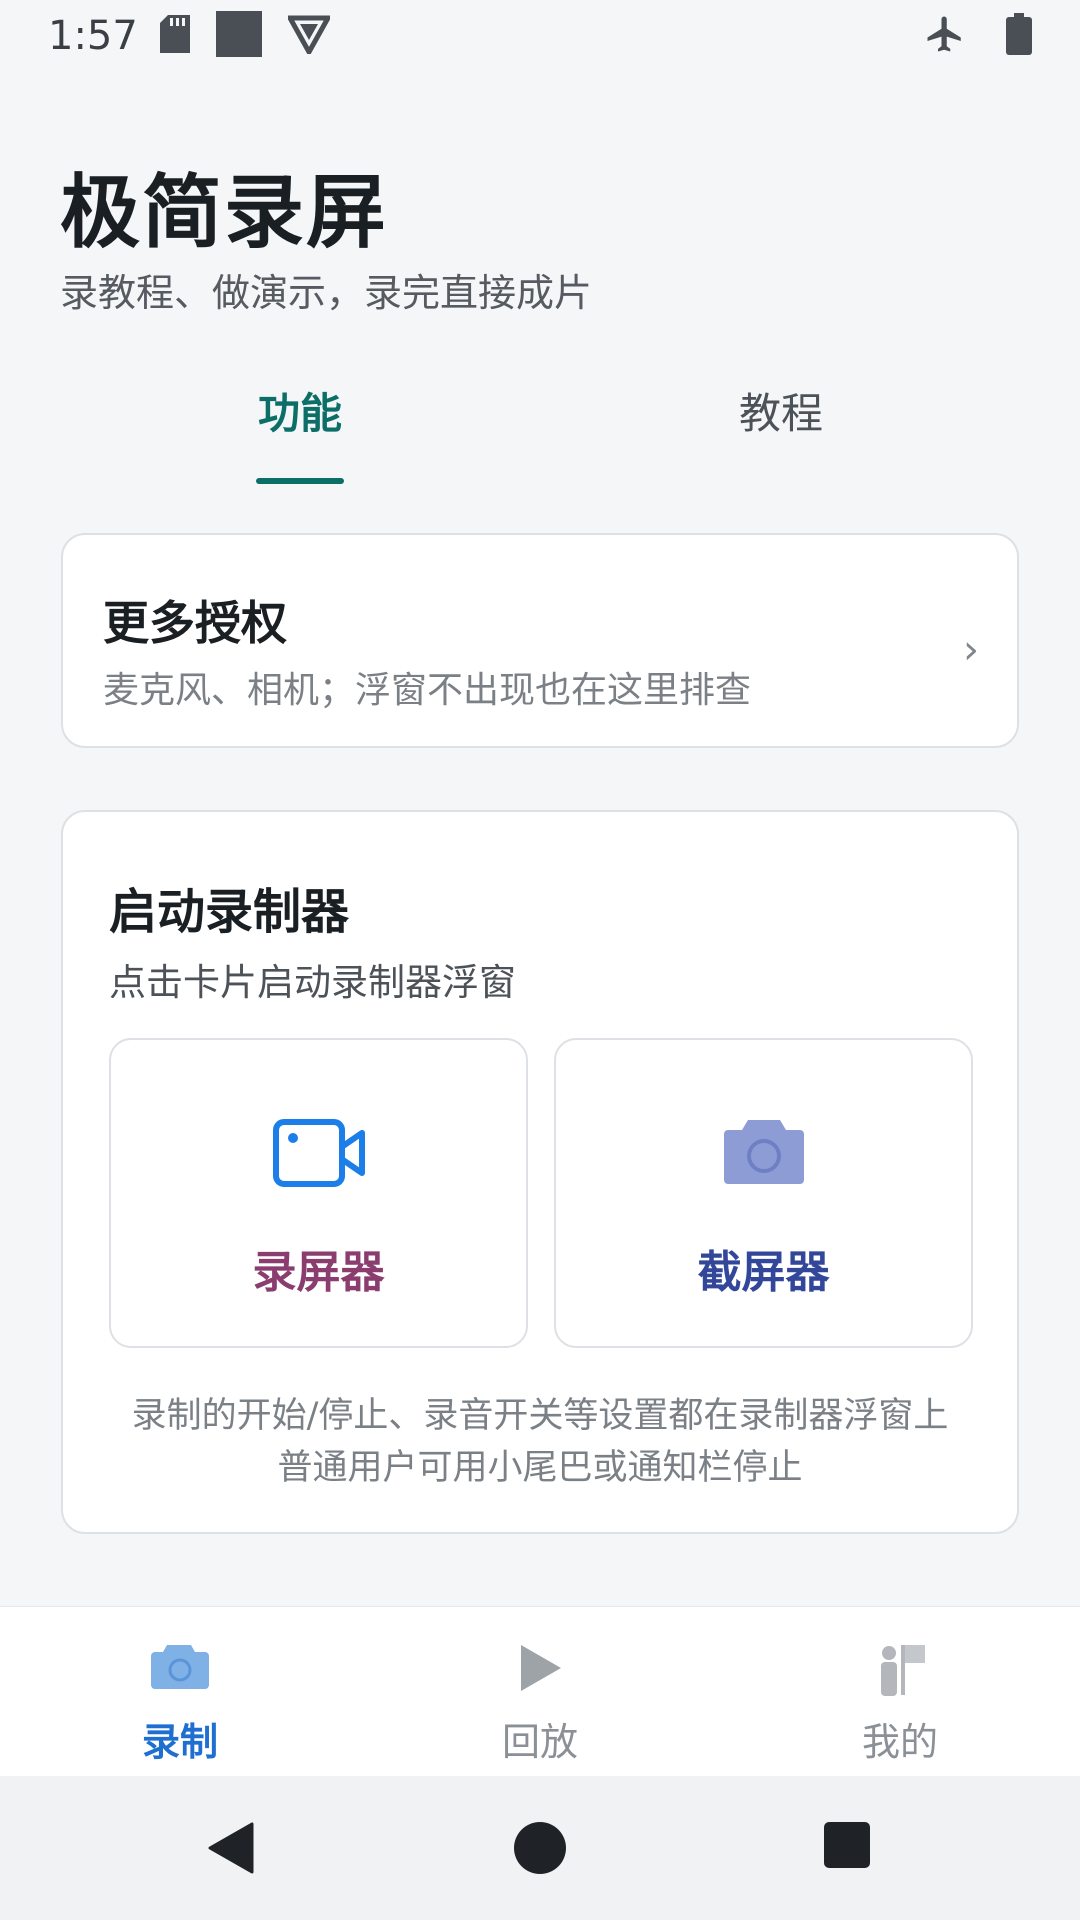 The height and width of the screenshot is (1920, 1080). I want to click on chevron-right-icon: ›, so click(971, 650).